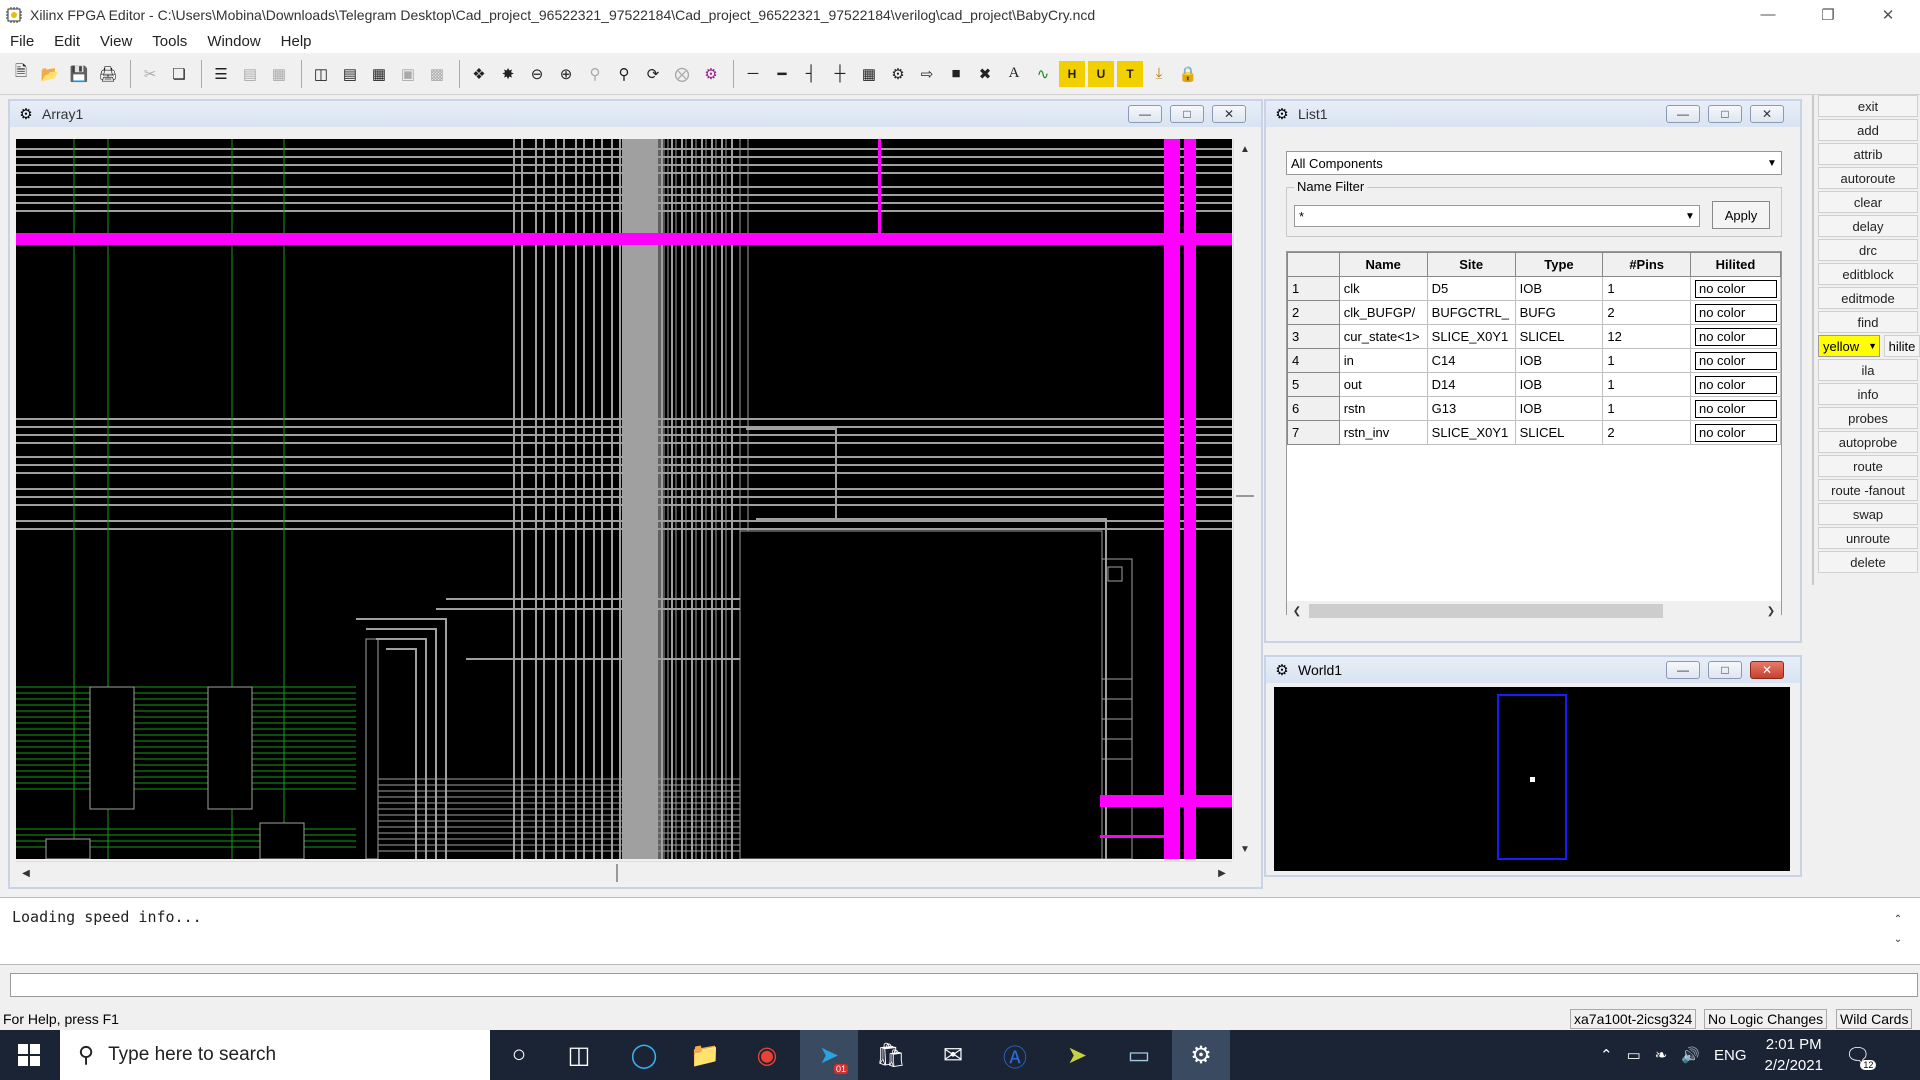  Describe the element at coordinates (1861, 1056) in the screenshot. I see `notification-center-icon: 🗨 12` at that location.